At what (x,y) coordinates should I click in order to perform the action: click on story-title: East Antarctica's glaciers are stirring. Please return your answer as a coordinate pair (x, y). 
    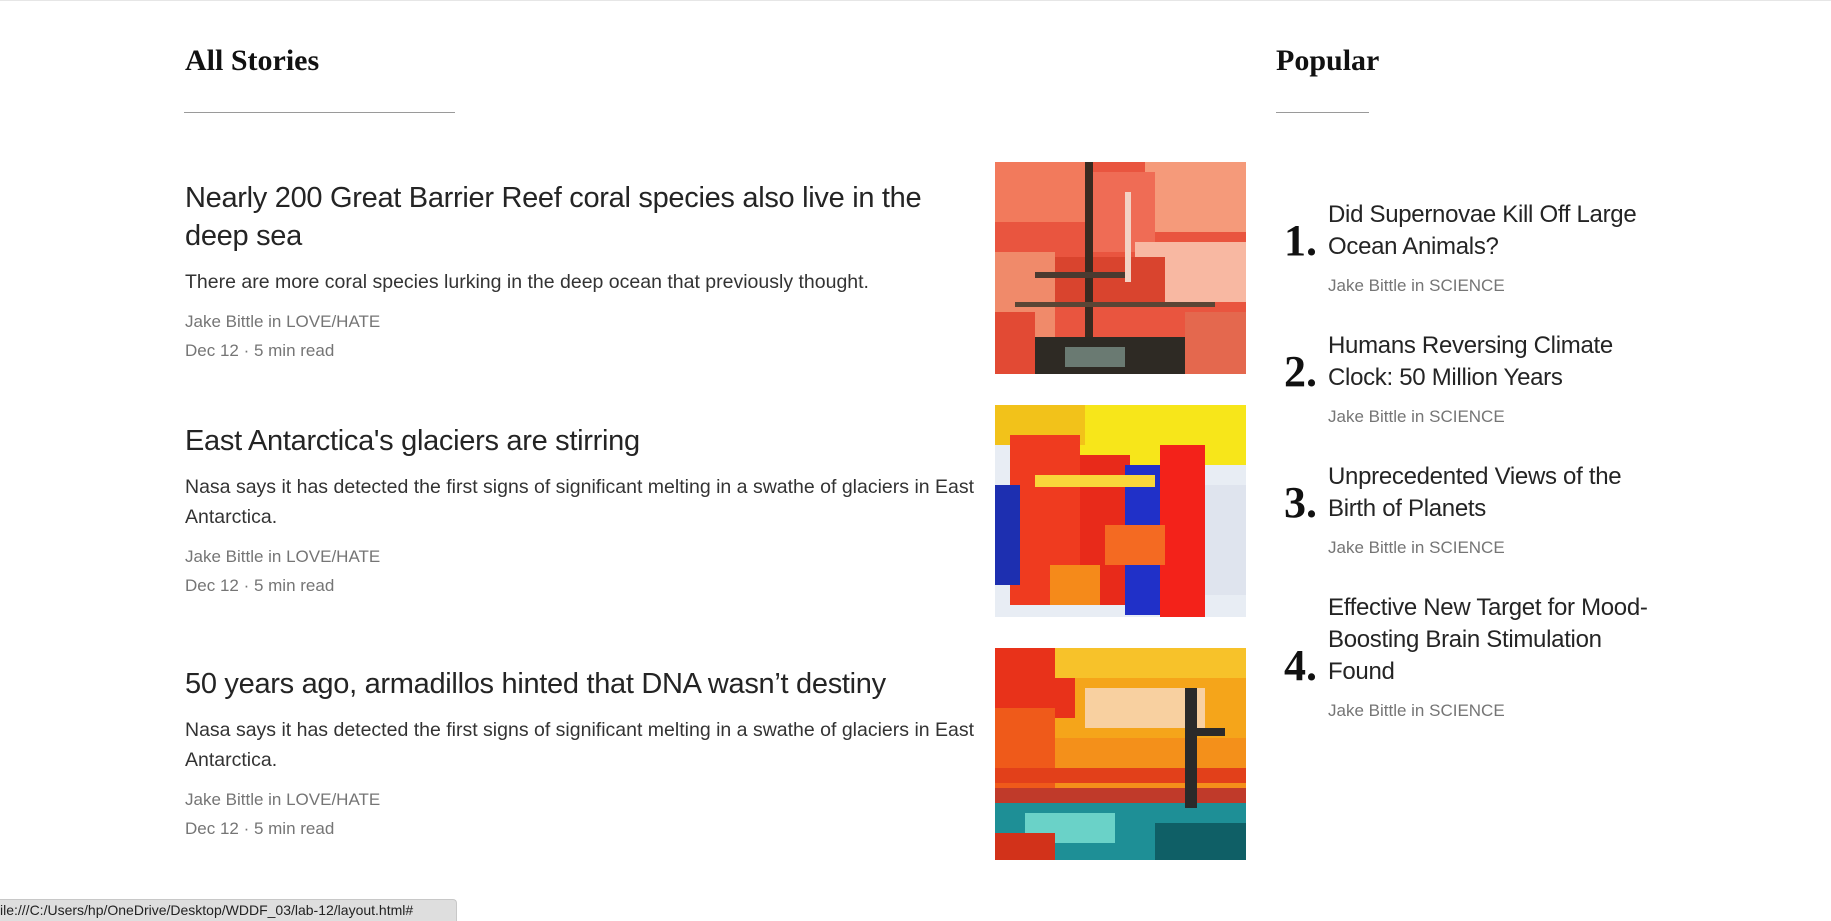
    Looking at the image, I should click on (580, 441).